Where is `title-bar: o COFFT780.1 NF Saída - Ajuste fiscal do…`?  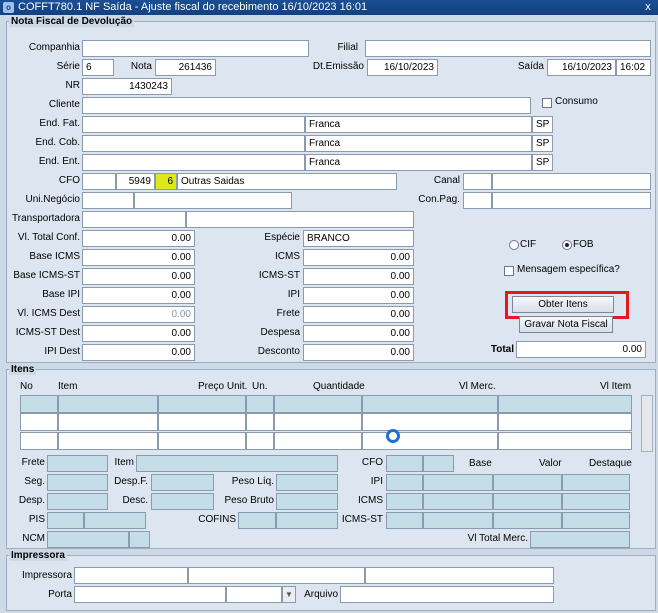 title-bar: o COFFT780.1 NF Saída - Ajuste fiscal do… is located at coordinates (329, 7).